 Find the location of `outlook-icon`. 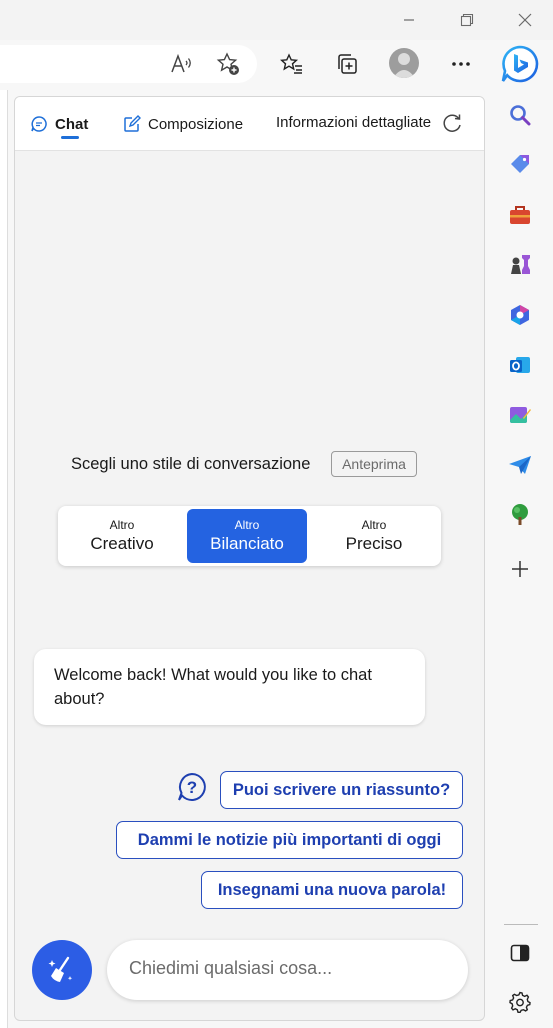

outlook-icon is located at coordinates (520, 365).